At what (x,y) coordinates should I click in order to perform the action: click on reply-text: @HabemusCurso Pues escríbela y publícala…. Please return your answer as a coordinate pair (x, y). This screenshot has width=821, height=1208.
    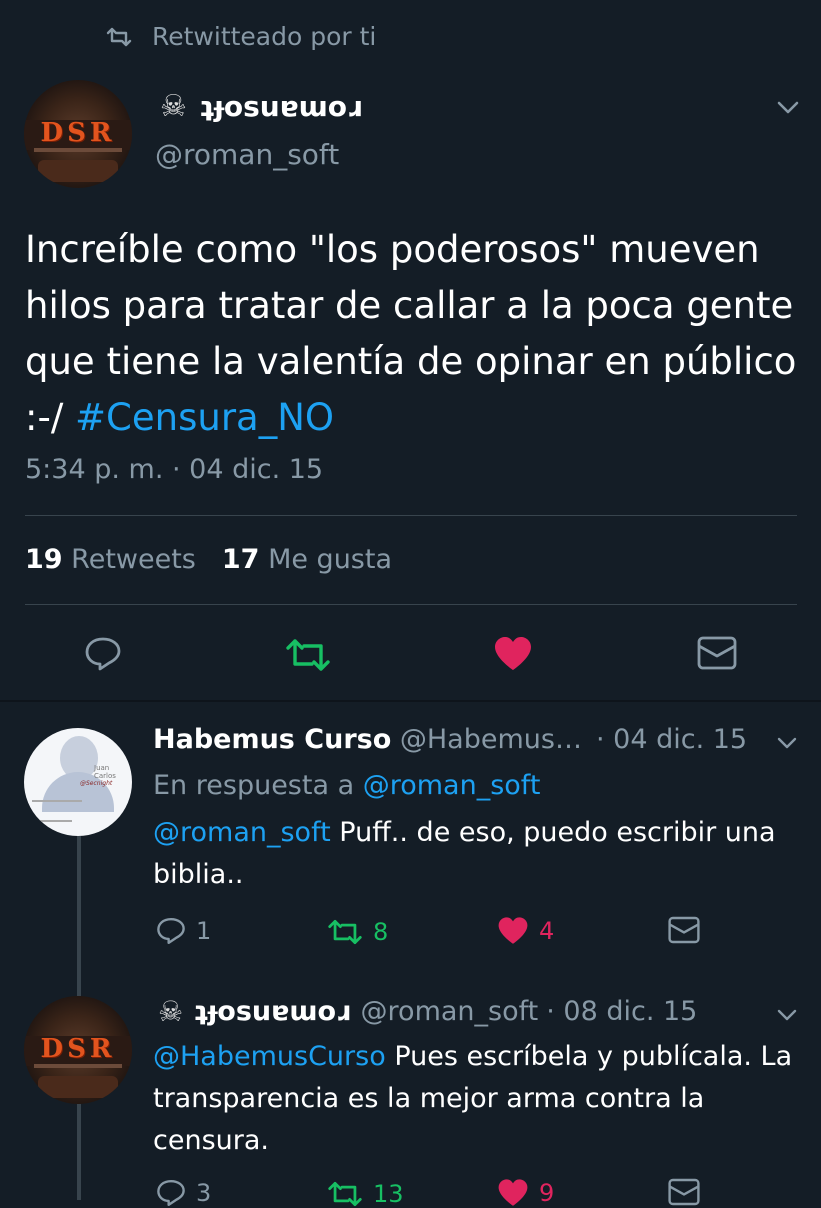
    Looking at the image, I should click on (478, 1099).